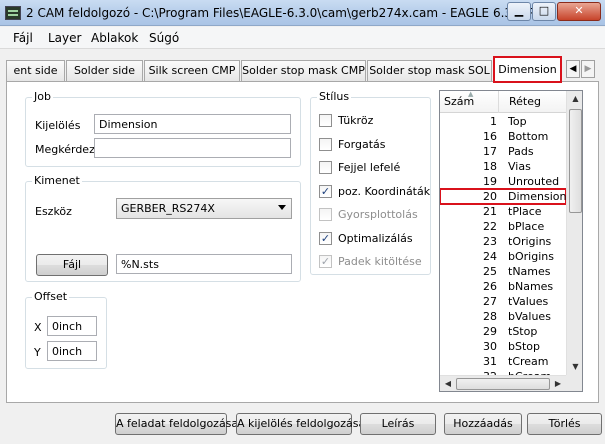  What do you see at coordinates (483, 424) in the screenshot?
I see `add-button: Hozzáadás` at bounding box center [483, 424].